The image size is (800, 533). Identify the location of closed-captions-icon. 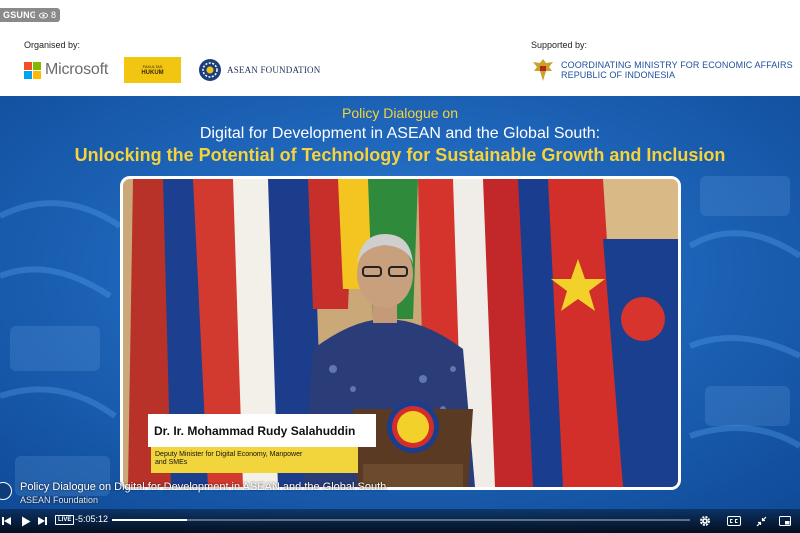
(734, 521).